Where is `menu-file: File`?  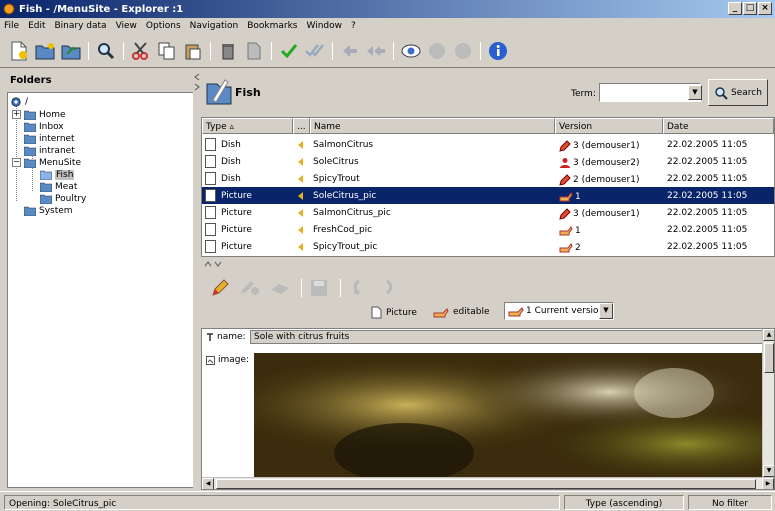
menu-file: File is located at coordinates (11, 26).